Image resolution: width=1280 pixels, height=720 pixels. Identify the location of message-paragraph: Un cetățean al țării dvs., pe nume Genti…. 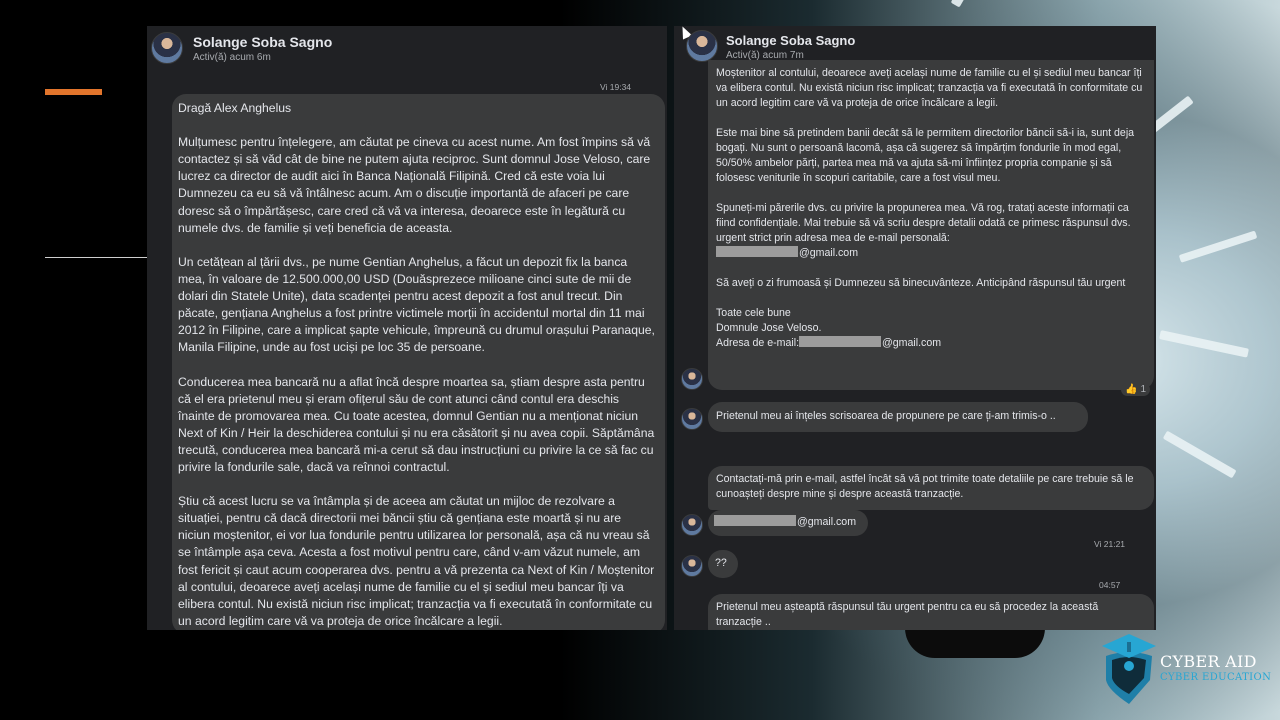
(416, 304).